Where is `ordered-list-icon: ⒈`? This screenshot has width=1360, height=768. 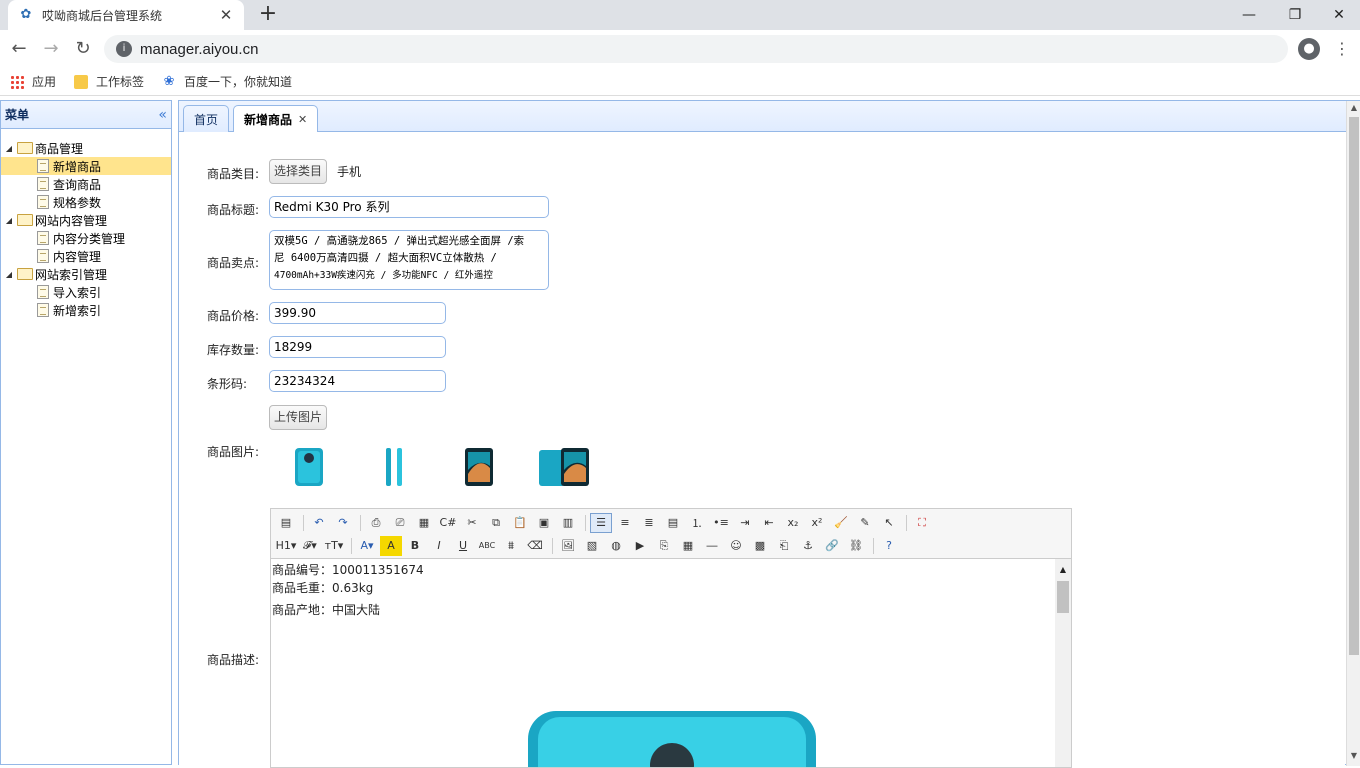
ordered-list-icon: ⒈ is located at coordinates (697, 523).